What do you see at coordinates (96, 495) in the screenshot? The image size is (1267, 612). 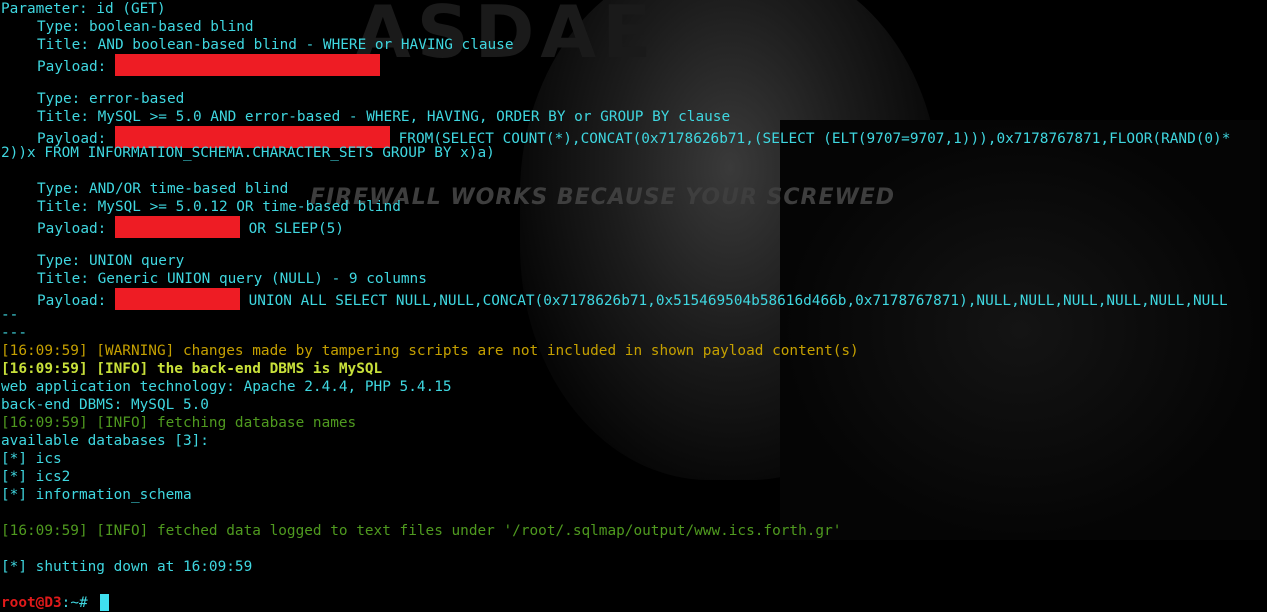 I see `database-item: [*] information_schema` at bounding box center [96, 495].